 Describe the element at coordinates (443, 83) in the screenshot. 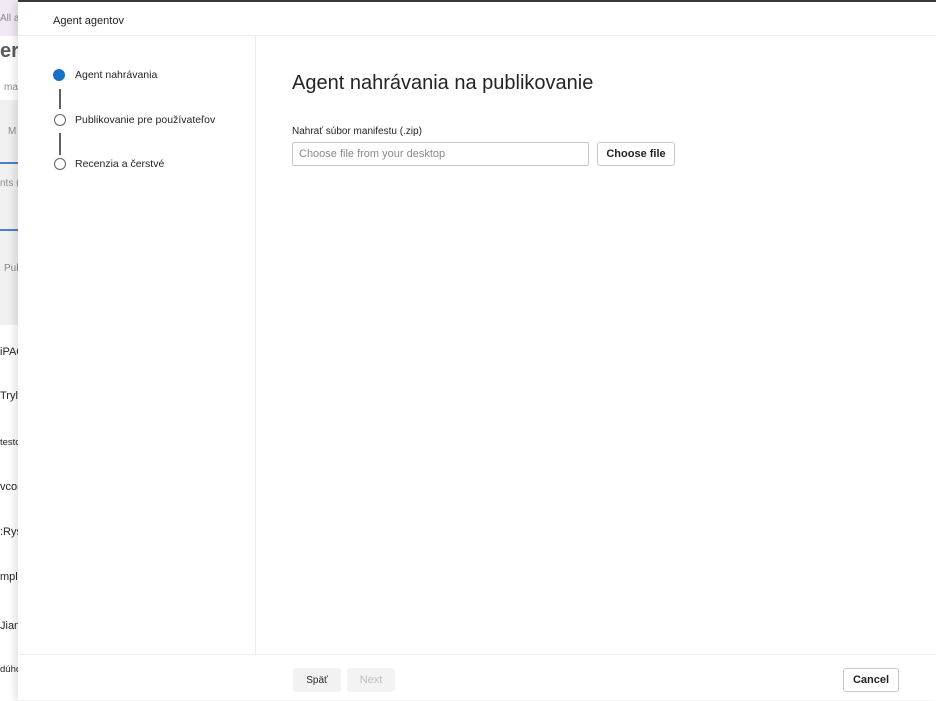

I see `page-title: Agent nahrávania na publikovanie` at that location.